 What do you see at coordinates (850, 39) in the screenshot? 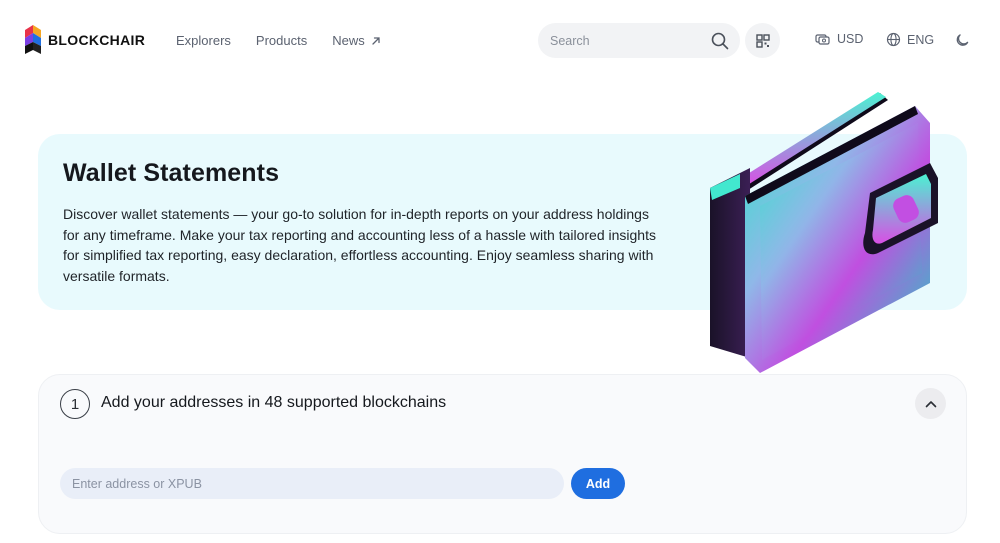
I see `currency-label: USD` at bounding box center [850, 39].